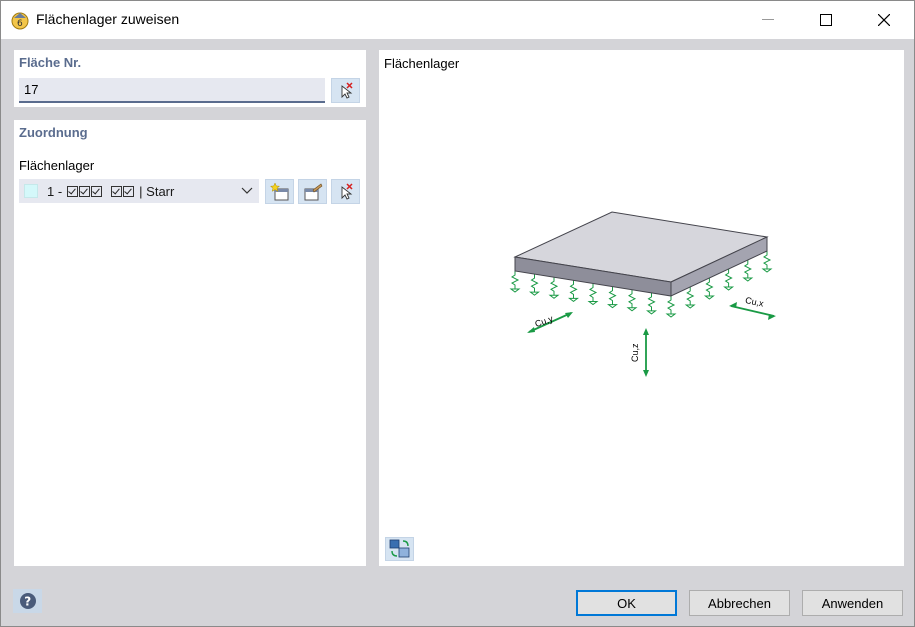 This screenshot has width=915, height=627. I want to click on svg-text: 6, so click(20, 24).